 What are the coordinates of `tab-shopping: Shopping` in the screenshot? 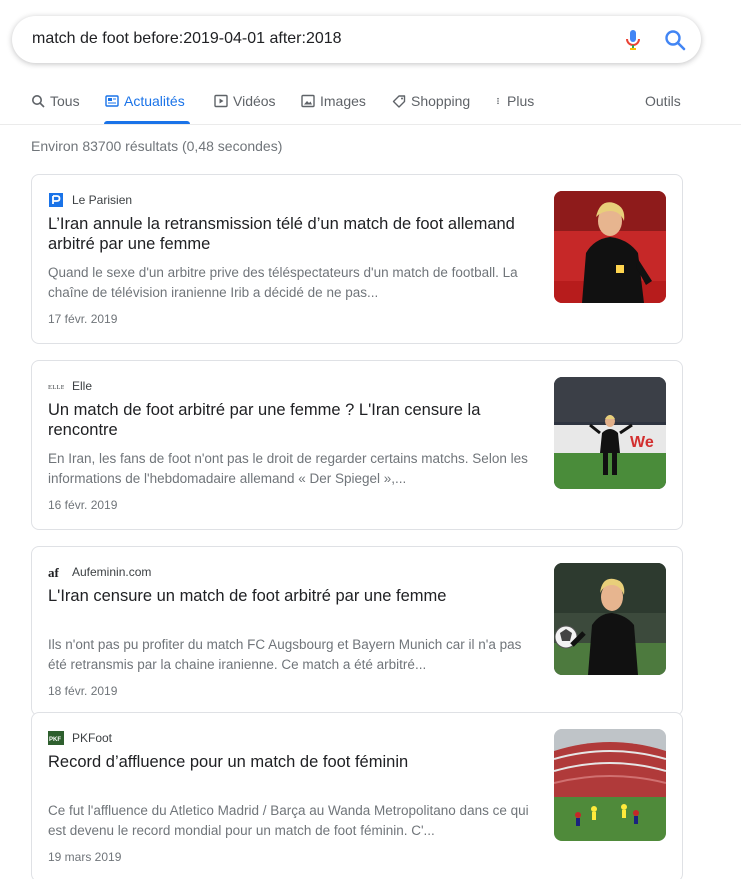 It's located at (431, 101).